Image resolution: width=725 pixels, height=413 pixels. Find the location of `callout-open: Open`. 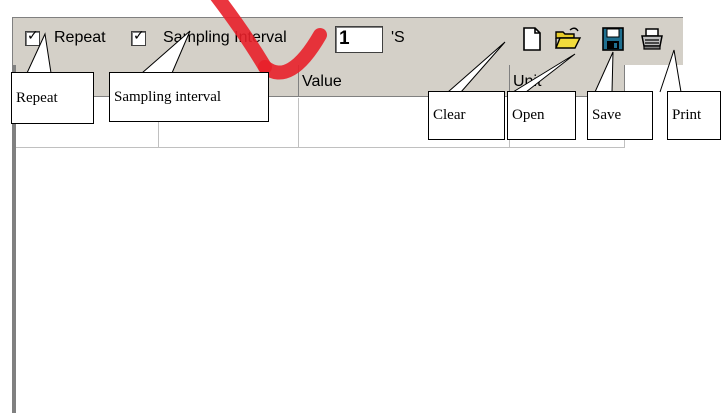

callout-open: Open is located at coordinates (541, 115).